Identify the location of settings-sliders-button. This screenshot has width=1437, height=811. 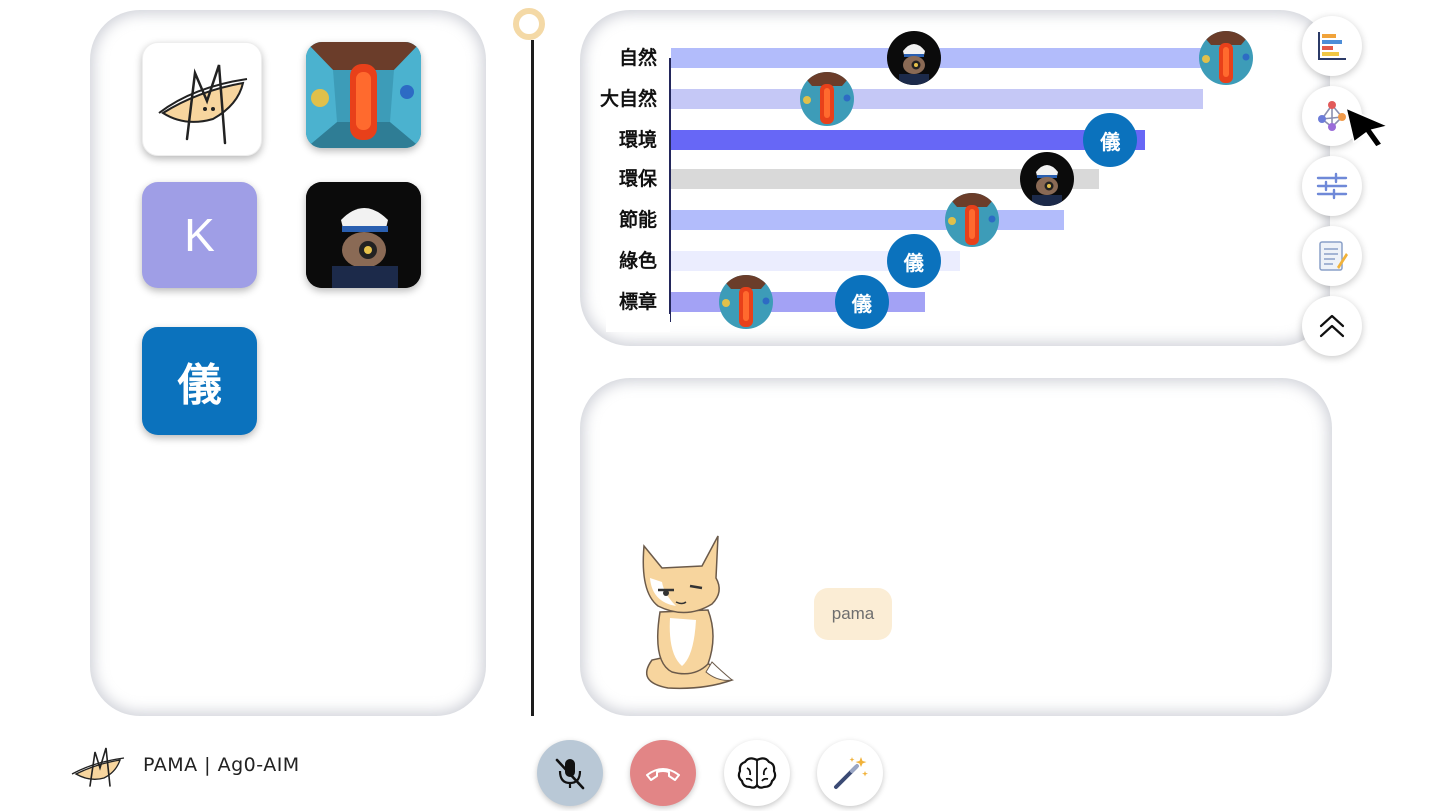
(1332, 186).